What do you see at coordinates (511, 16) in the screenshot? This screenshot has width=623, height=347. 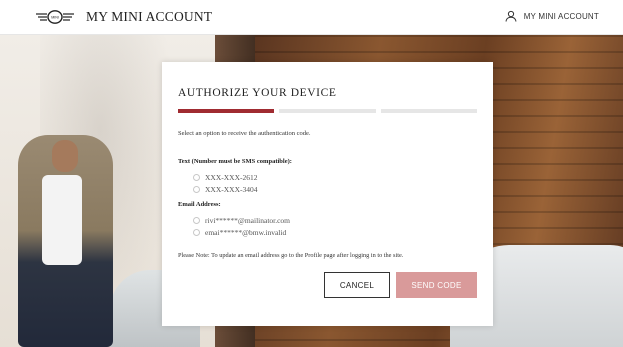 I see `user-icon` at bounding box center [511, 16].